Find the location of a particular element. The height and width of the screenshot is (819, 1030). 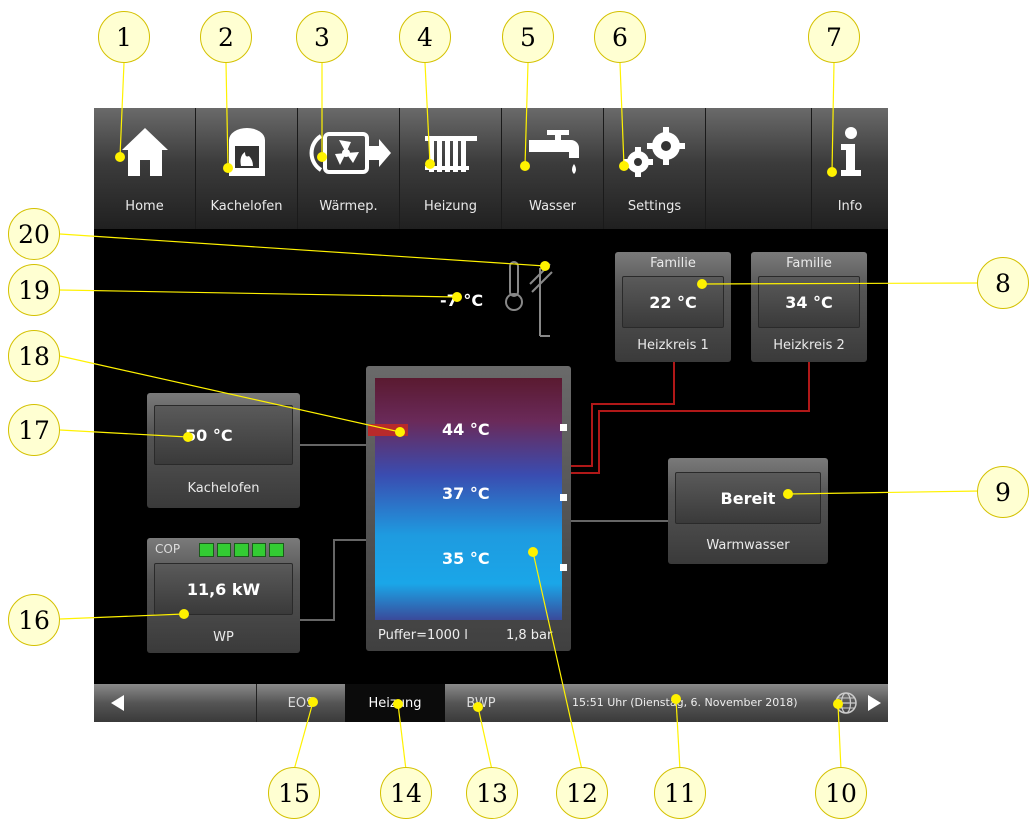

callout-14: 14 is located at coordinates (406, 793).